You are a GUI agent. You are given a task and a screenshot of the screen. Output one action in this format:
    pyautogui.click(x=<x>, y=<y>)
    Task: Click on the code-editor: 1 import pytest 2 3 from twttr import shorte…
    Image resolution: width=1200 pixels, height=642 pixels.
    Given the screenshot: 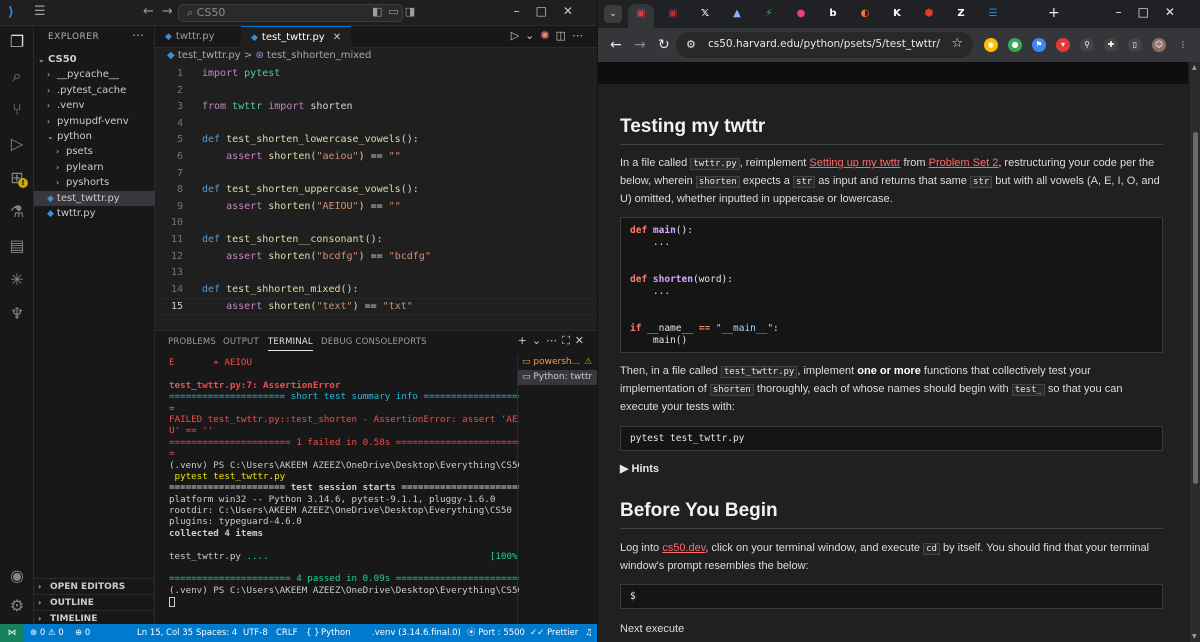 What is the action you would take?
    pyautogui.click(x=376, y=190)
    